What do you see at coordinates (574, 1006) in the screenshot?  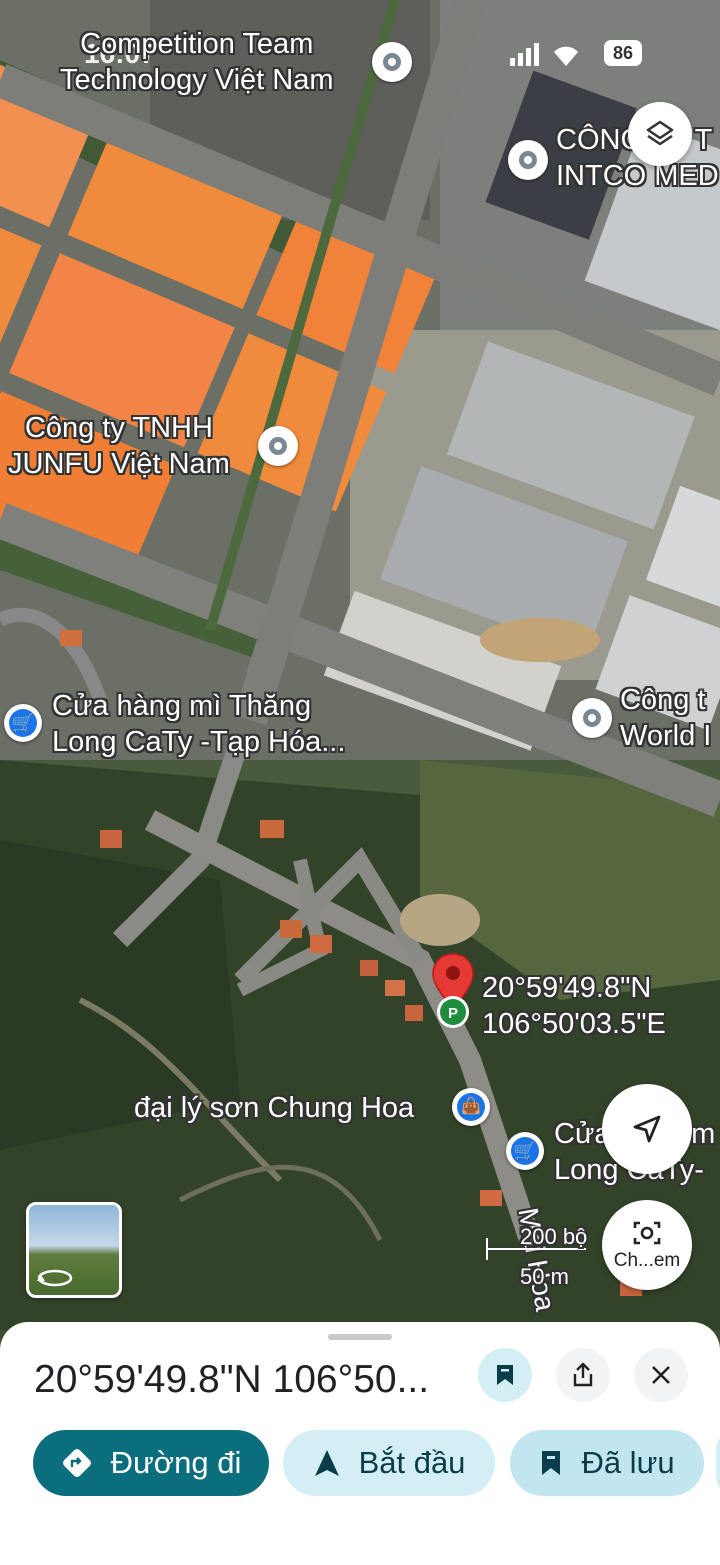 I see `dropped-pin-coordinates: 20°59'49.8"N 106°50'03.5"E` at bounding box center [574, 1006].